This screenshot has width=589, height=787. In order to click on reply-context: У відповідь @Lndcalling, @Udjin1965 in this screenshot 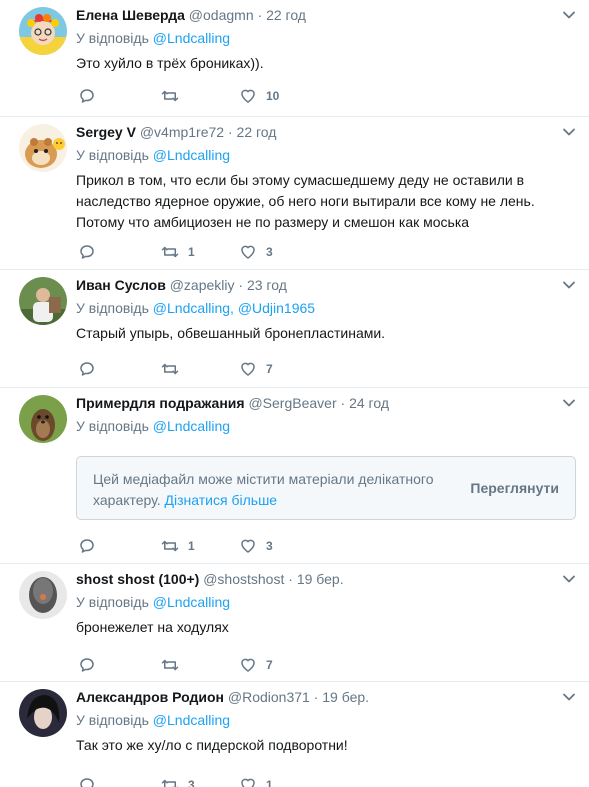, I will do `click(195, 308)`.